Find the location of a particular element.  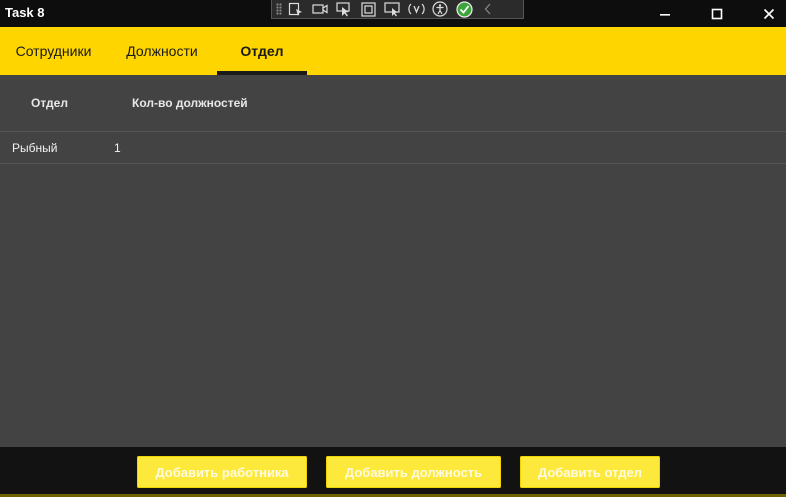

debug-toolbar is located at coordinates (397, 9).